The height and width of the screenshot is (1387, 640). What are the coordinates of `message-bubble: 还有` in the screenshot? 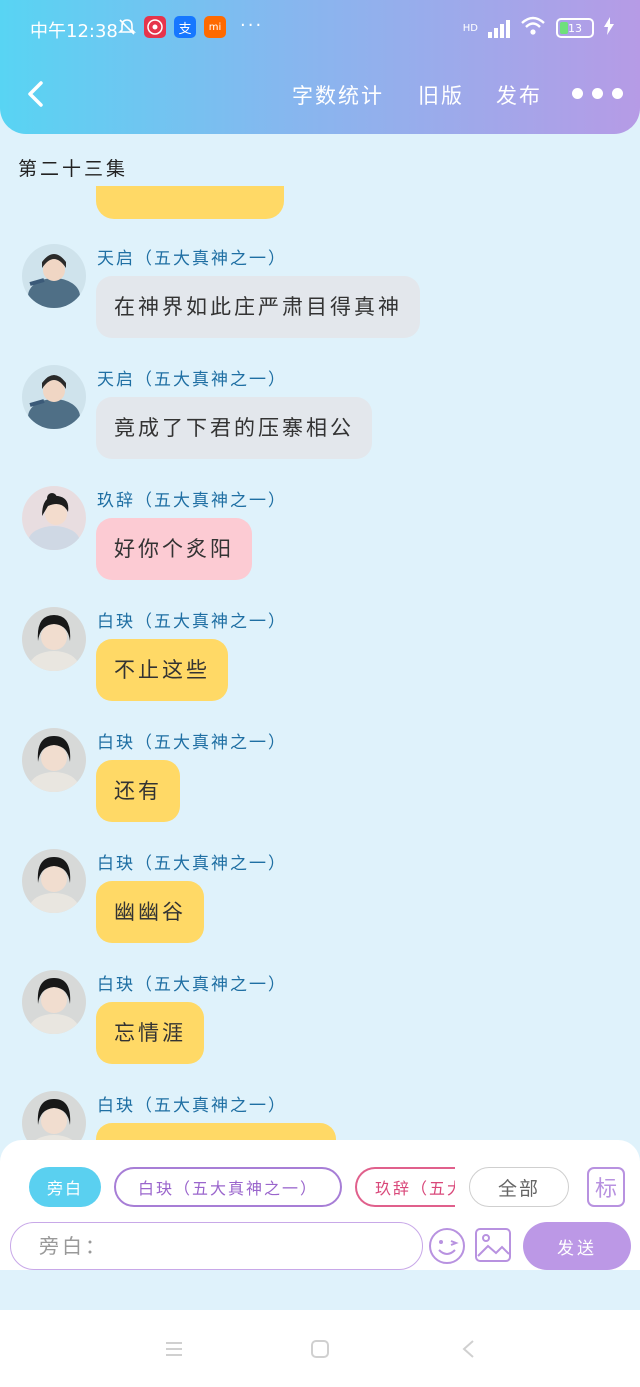 It's located at (138, 791).